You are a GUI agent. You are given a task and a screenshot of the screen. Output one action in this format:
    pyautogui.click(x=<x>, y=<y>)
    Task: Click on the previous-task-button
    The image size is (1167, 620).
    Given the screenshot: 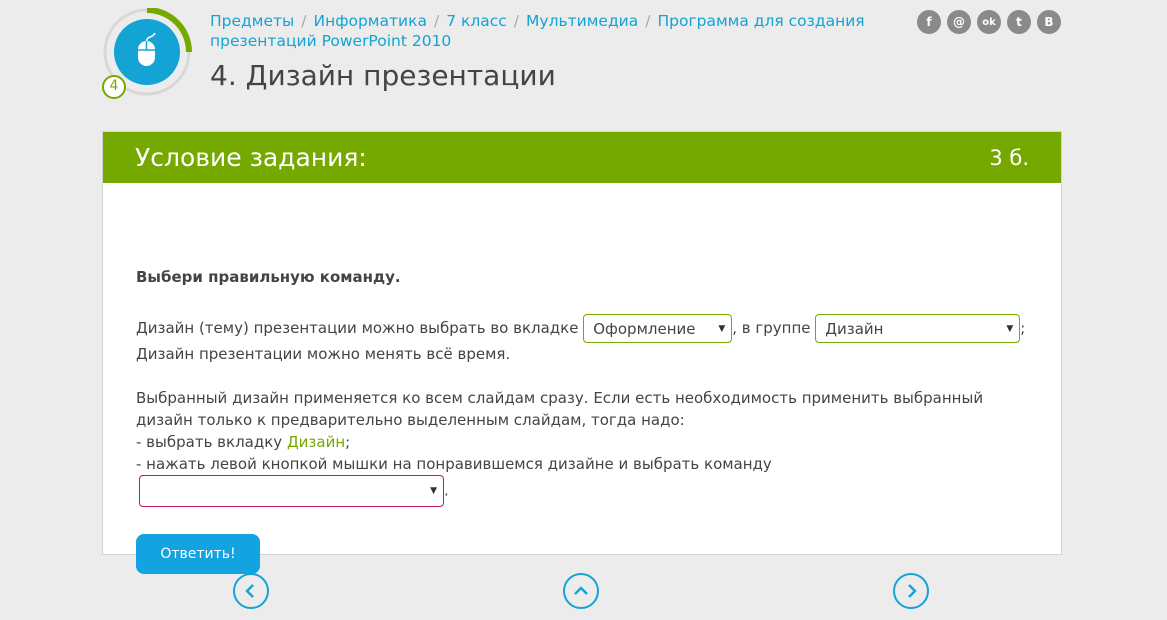 What is the action you would take?
    pyautogui.click(x=251, y=591)
    